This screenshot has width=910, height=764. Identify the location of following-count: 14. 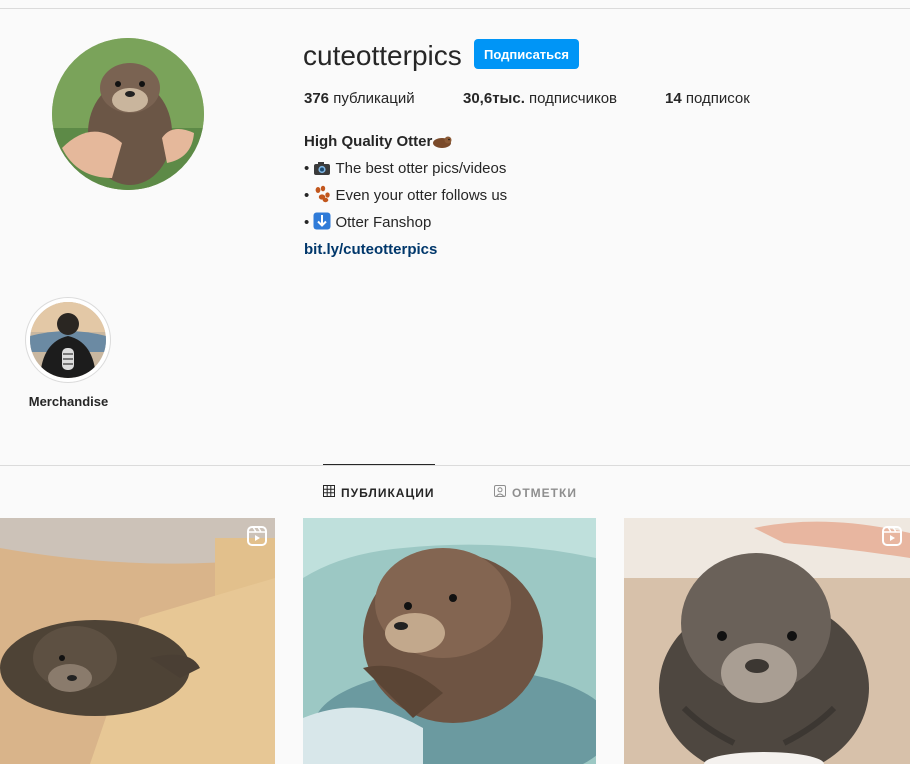
(673, 98).